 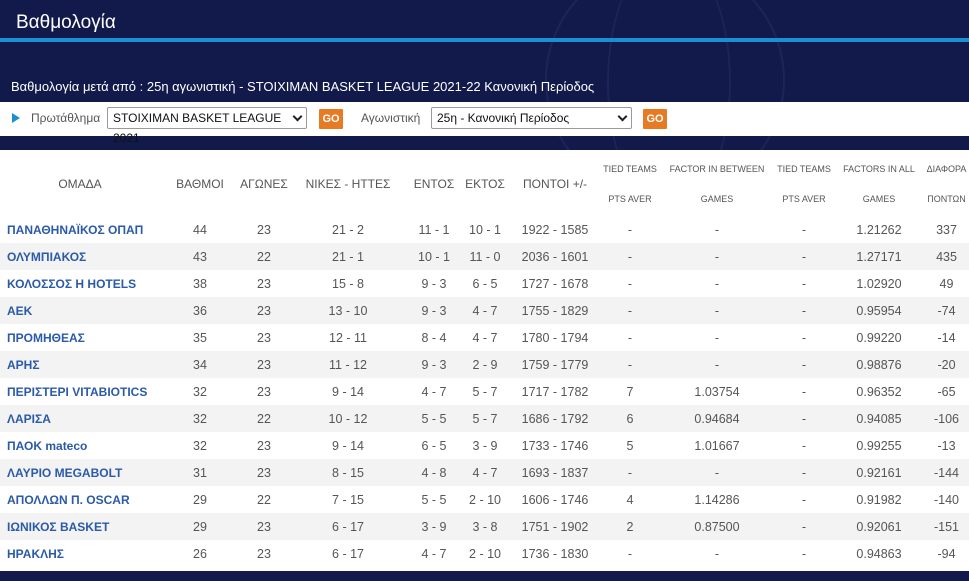 What do you see at coordinates (555, 364) in the screenshot?
I see `scores: 1759 - 1779` at bounding box center [555, 364].